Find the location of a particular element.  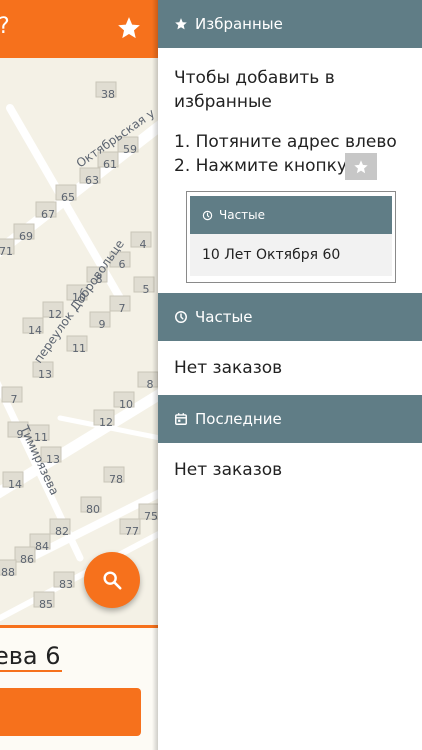

example-card-address: 10 Лет Октября 60 is located at coordinates (291, 255).